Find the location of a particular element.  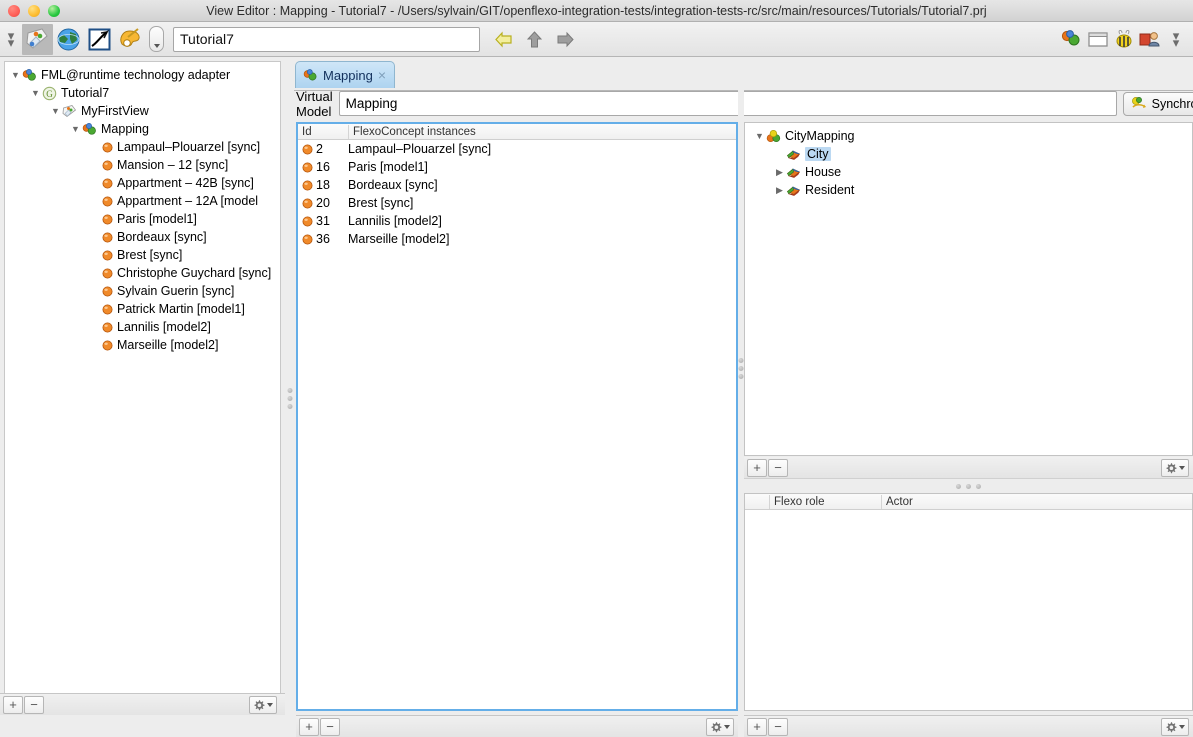

left-tree-item: Mansion – 12 [sync] is located at coordinates (142, 165).